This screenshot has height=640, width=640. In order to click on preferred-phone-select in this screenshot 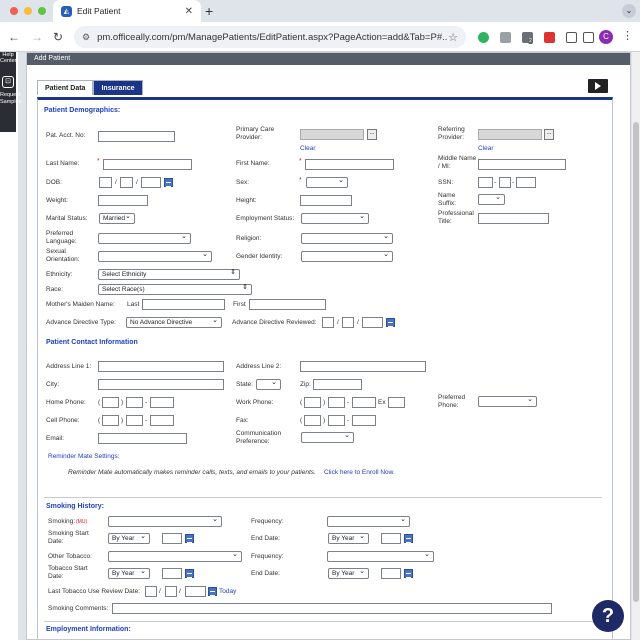, I will do `click(507, 401)`.